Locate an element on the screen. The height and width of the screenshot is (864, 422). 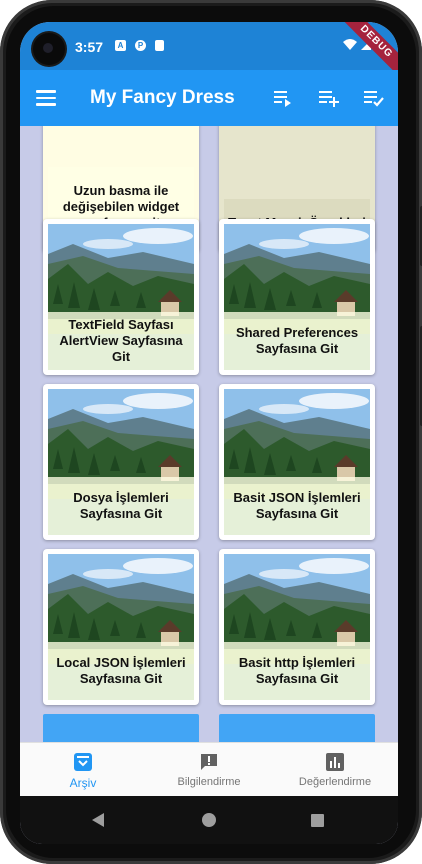
home-icon is located at coordinates (209, 820).